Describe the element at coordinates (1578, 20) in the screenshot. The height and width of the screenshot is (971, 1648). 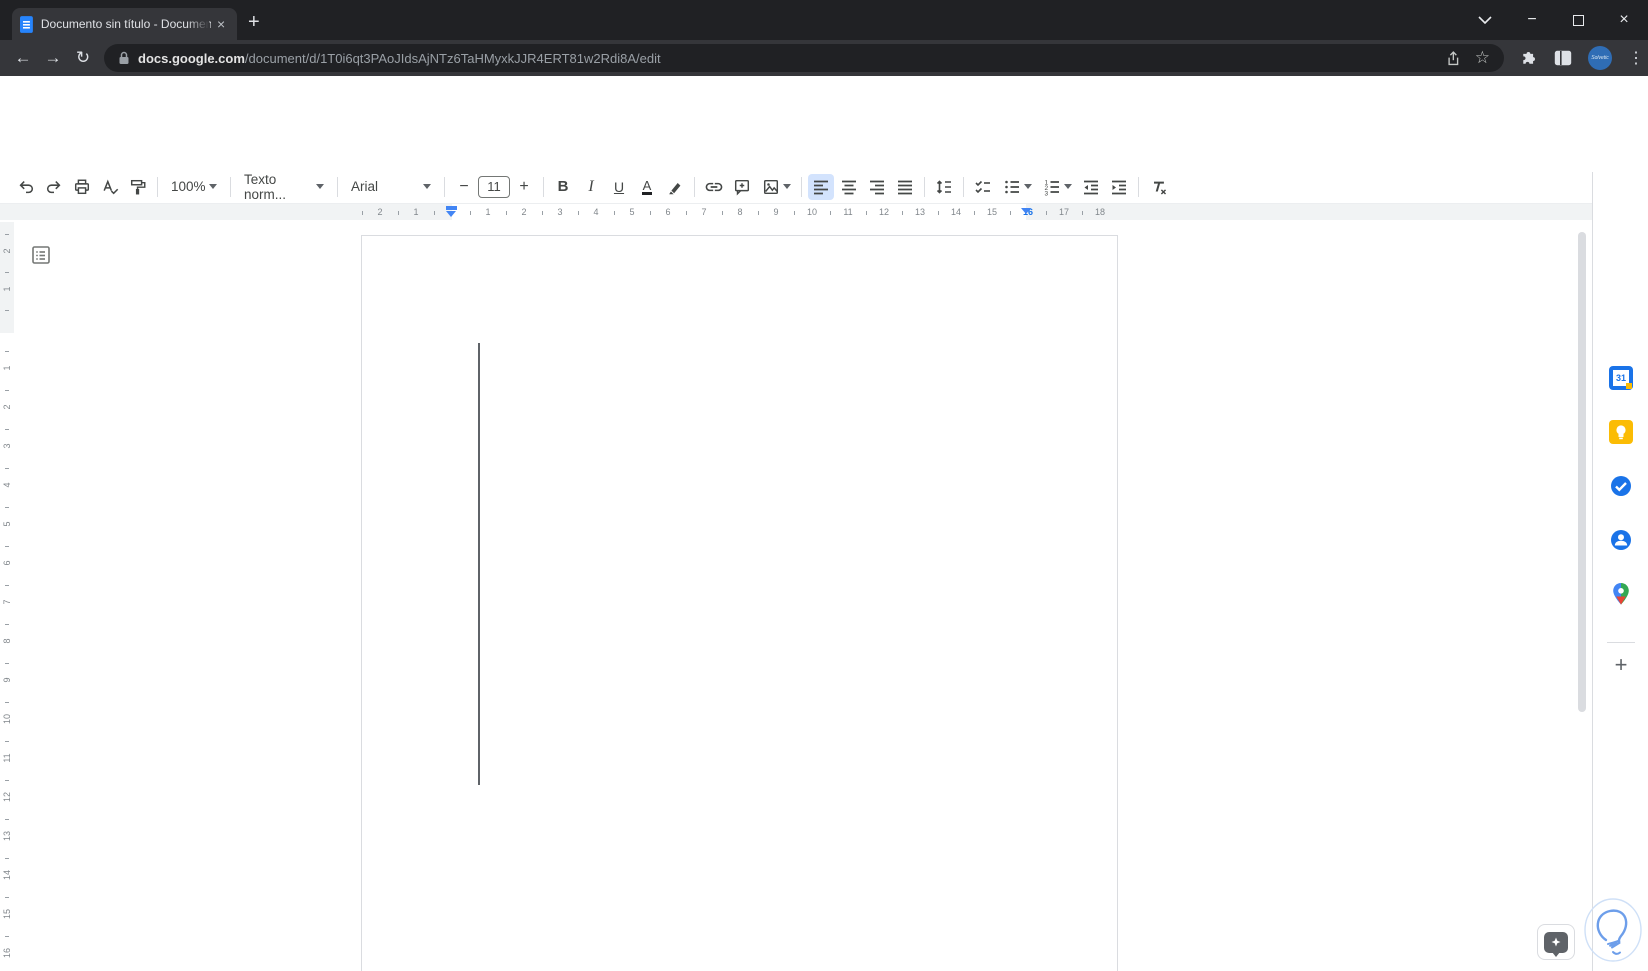
I see `window-maximize-button` at that location.